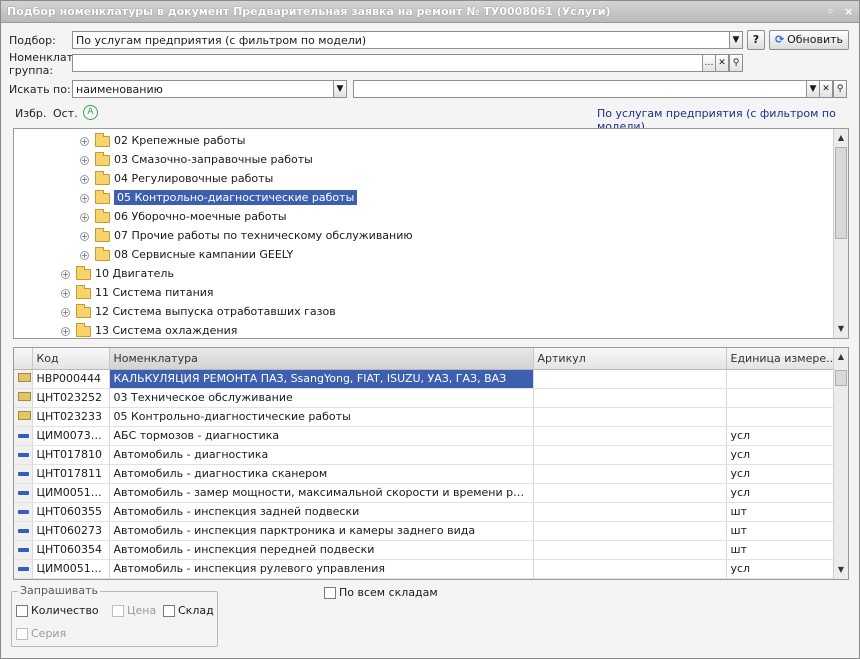 The height and width of the screenshot is (659, 860). I want to click on search-by-label: Искать по:, so click(40, 89).